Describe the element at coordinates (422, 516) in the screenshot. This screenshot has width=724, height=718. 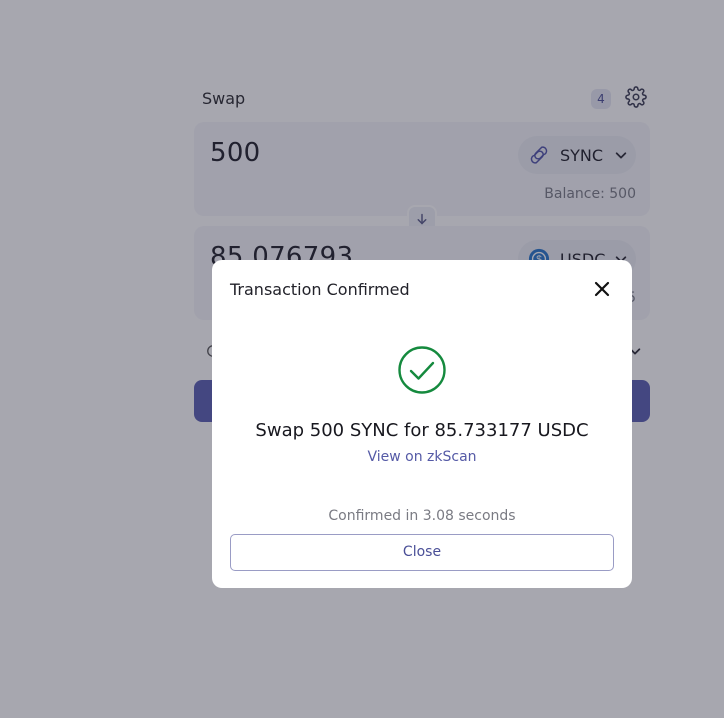
I see `confirmation-time: Confirmed in 3.08 seconds` at that location.